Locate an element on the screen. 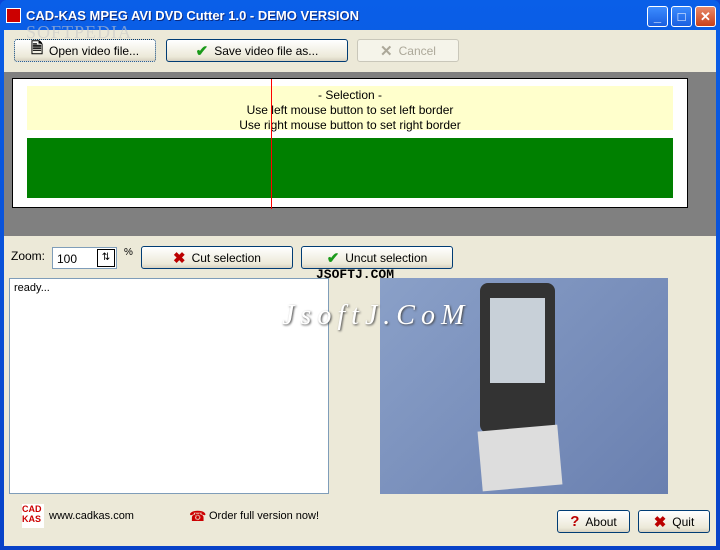  cadkas-logo: CAD KAS is located at coordinates (33, 516).